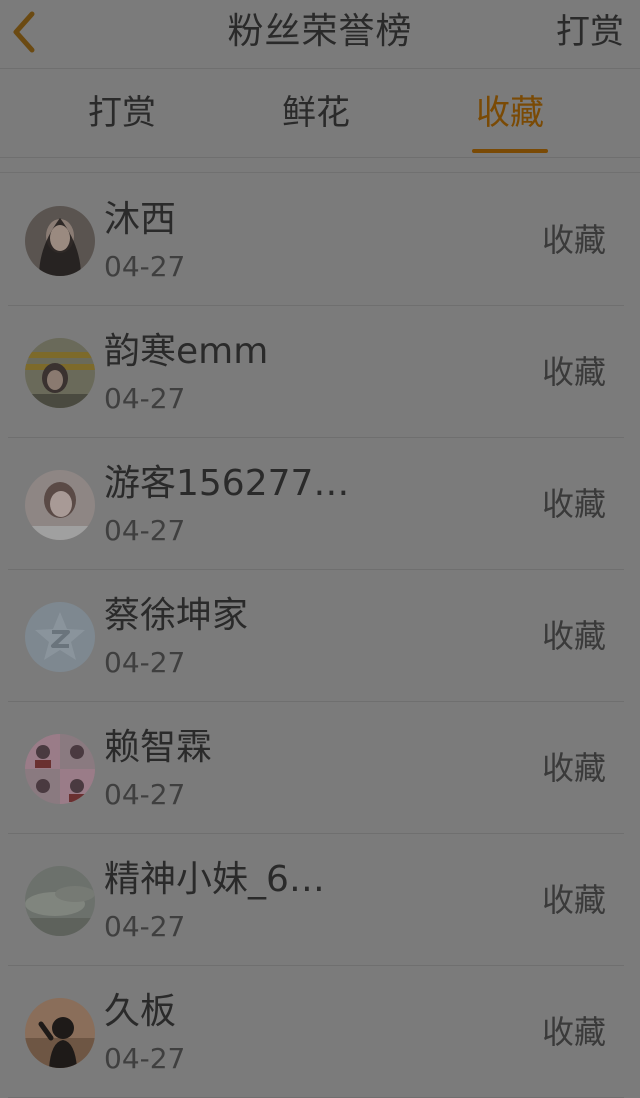 Image resolution: width=640 pixels, height=1098 pixels. Describe the element at coordinates (158, 747) in the screenshot. I see `user-name: 赖智霖` at that location.